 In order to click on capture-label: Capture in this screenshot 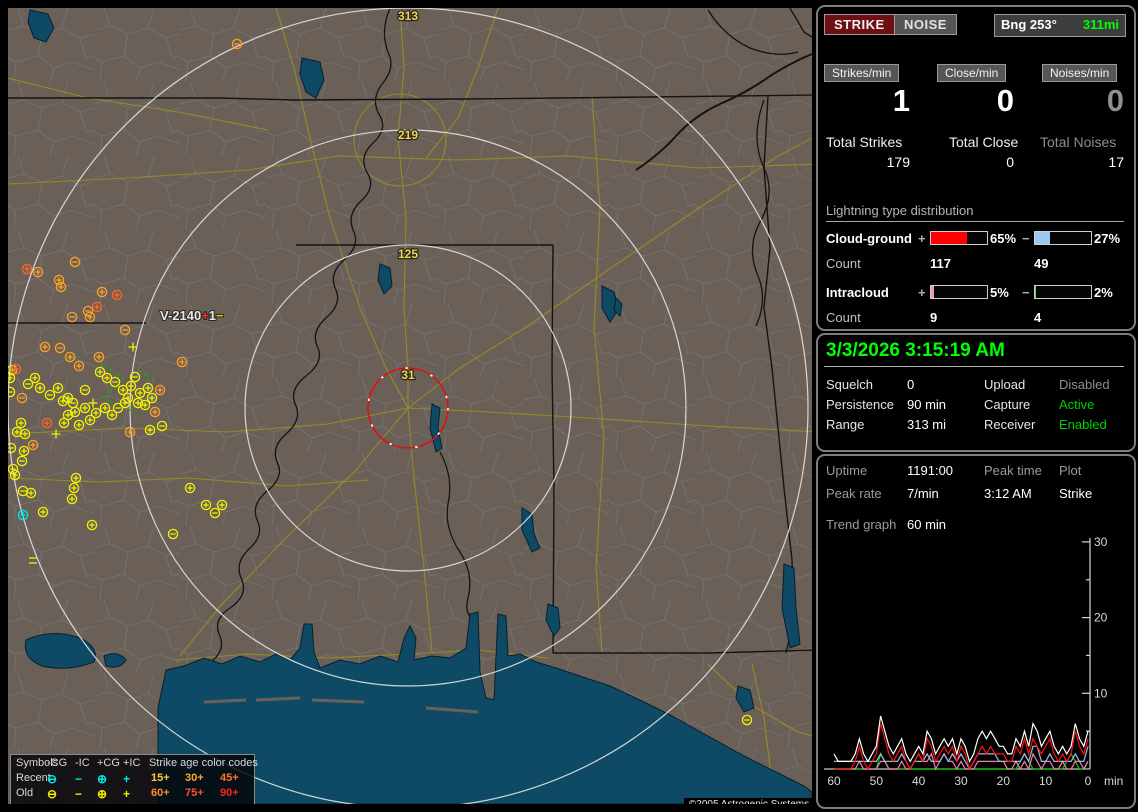, I will do `click(1007, 404)`.